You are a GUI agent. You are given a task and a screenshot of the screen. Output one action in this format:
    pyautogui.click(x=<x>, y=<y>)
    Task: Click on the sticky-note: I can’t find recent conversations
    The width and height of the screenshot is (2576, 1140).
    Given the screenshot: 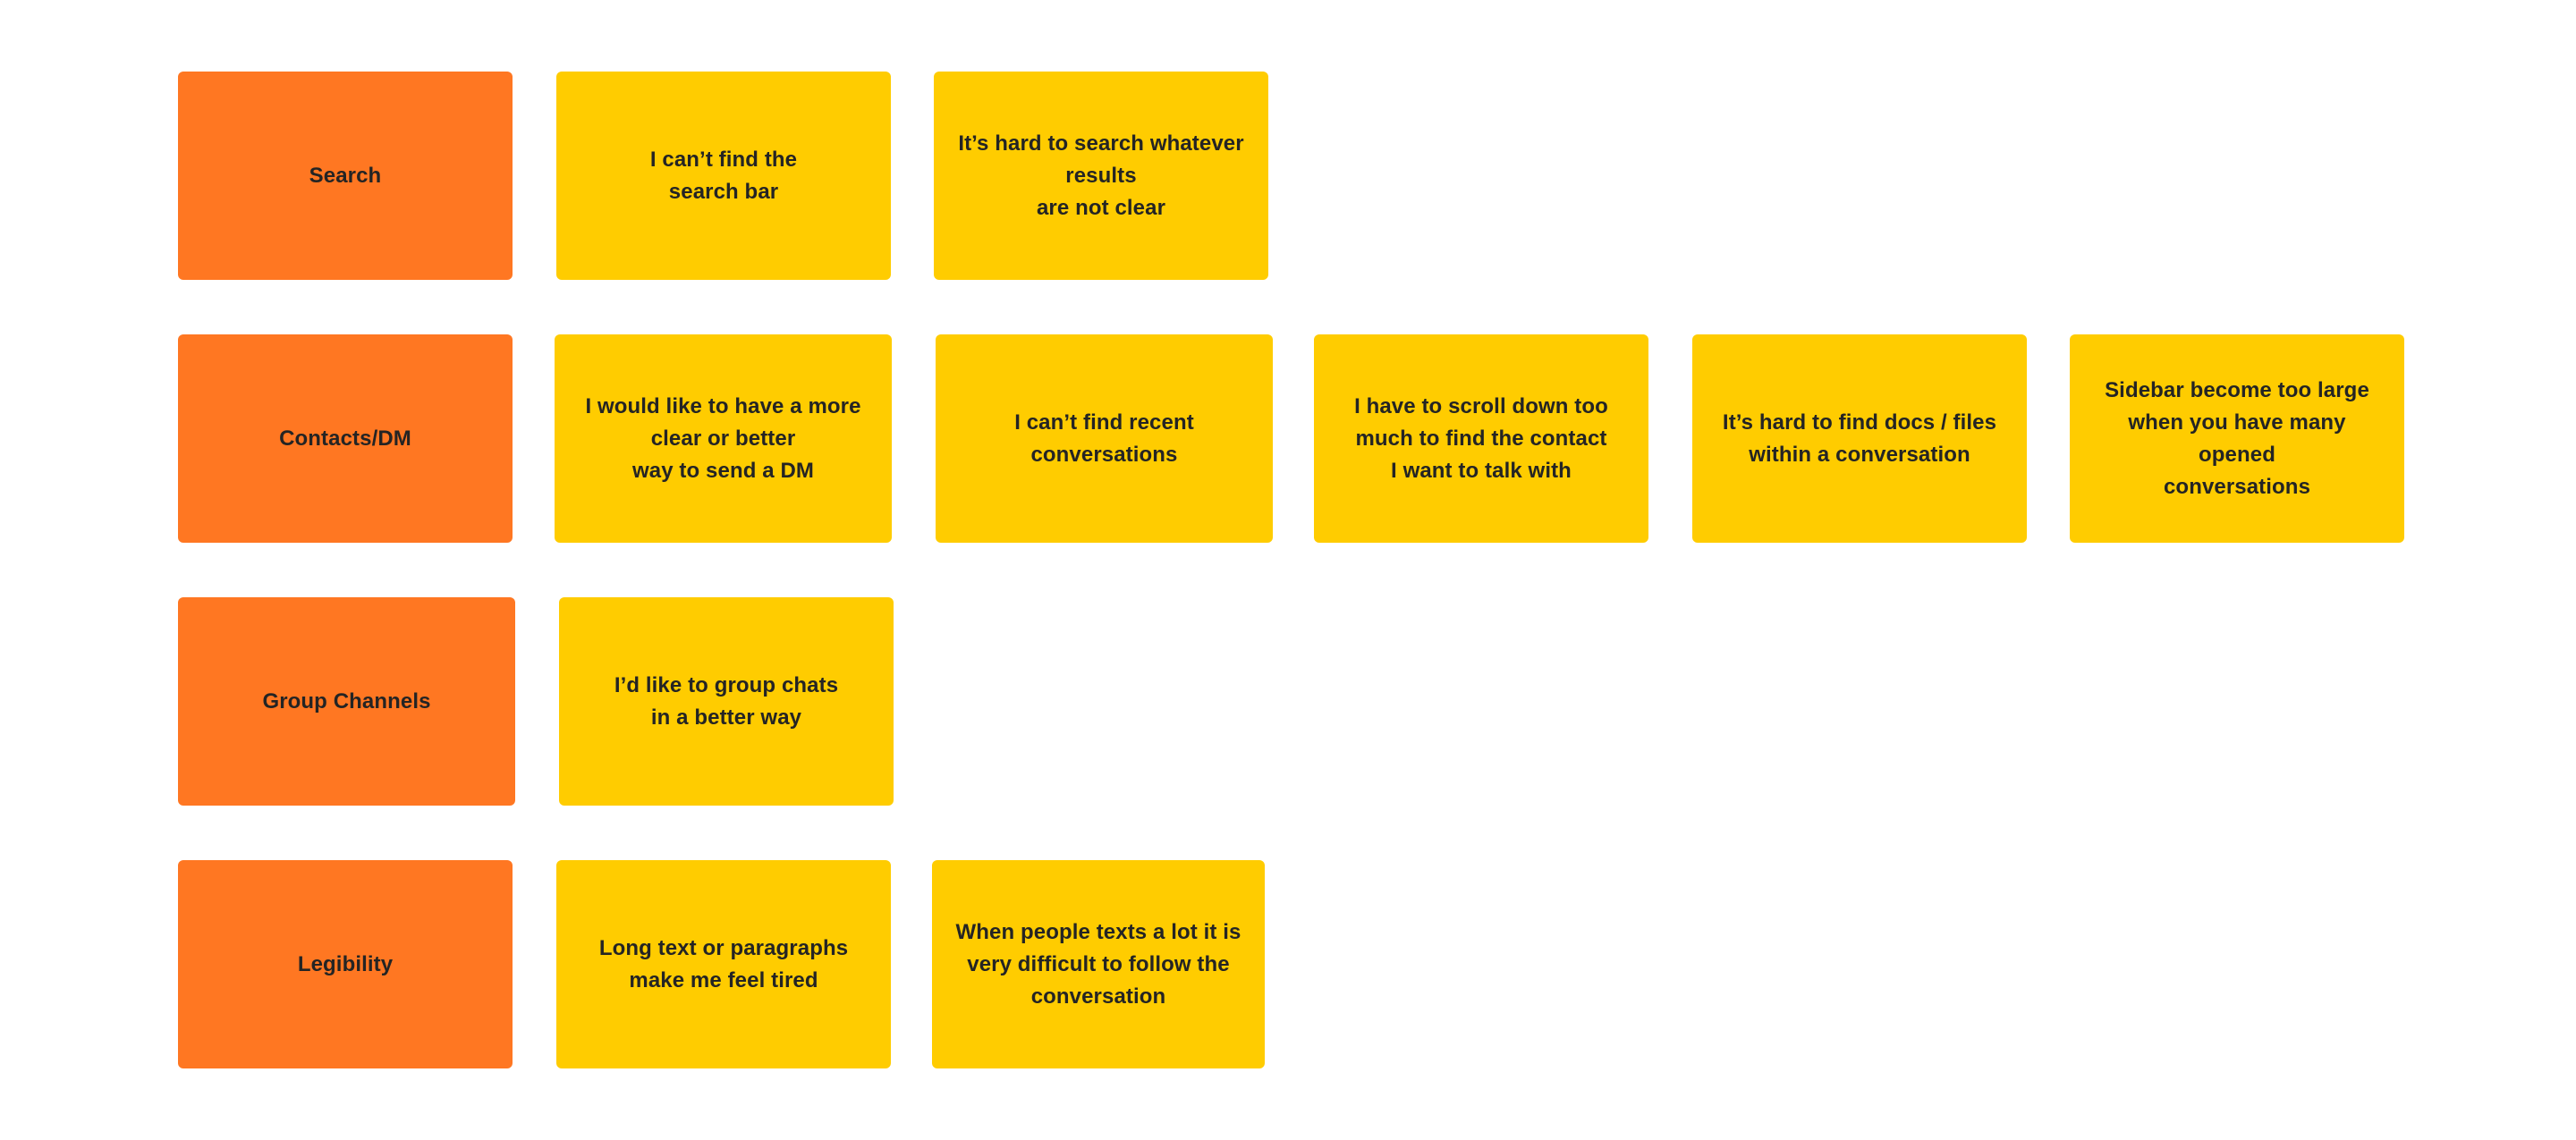 What is the action you would take?
    pyautogui.click(x=1104, y=439)
    